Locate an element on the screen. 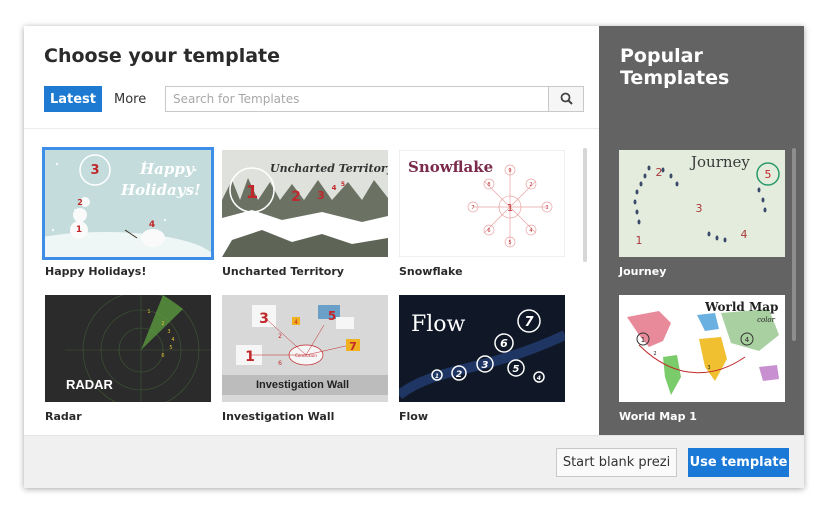 This screenshot has height=512, width=832. template-label: Flow is located at coordinates (414, 416).